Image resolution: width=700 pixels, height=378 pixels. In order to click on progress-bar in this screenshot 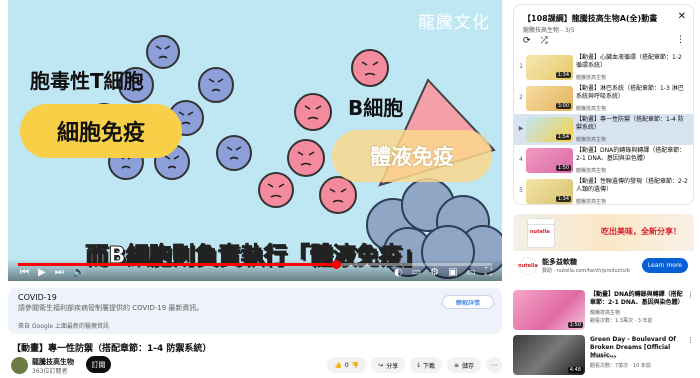, I will do `click(255, 264)`.